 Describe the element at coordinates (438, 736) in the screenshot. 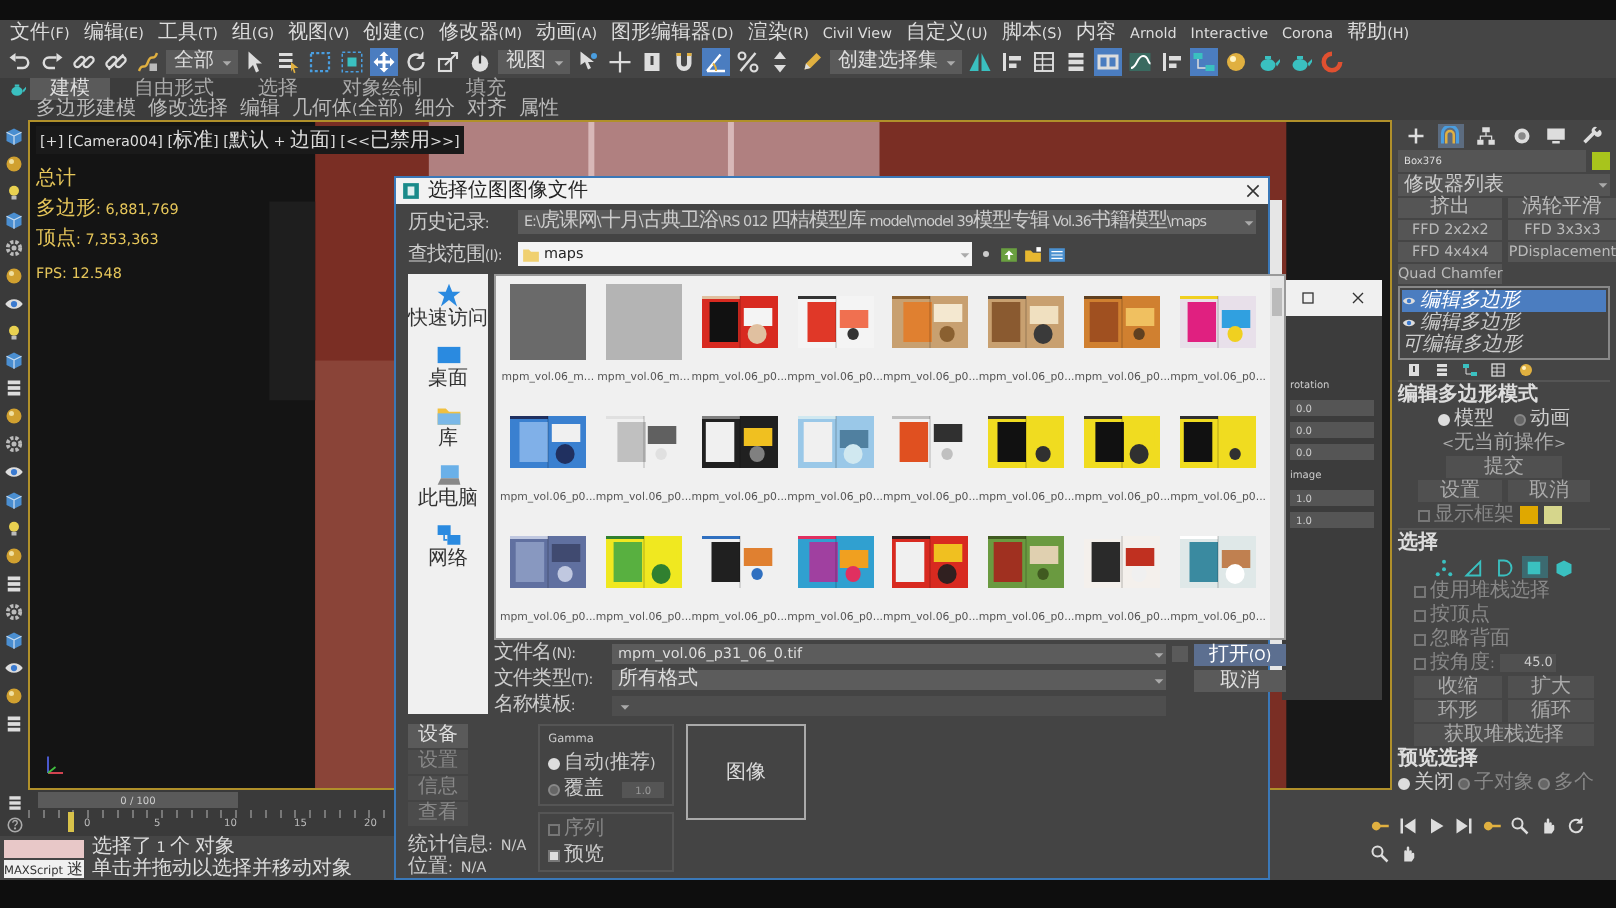

I see `side-button: 设备` at that location.